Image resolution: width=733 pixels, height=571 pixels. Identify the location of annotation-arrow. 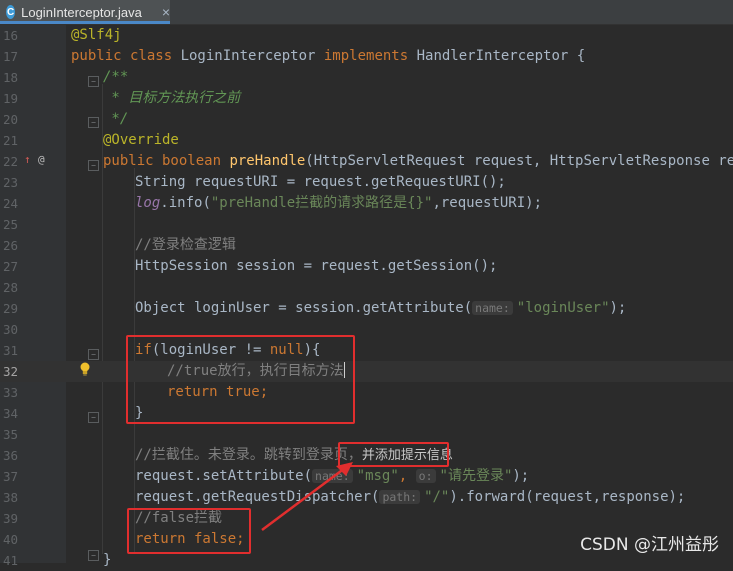
(307, 497).